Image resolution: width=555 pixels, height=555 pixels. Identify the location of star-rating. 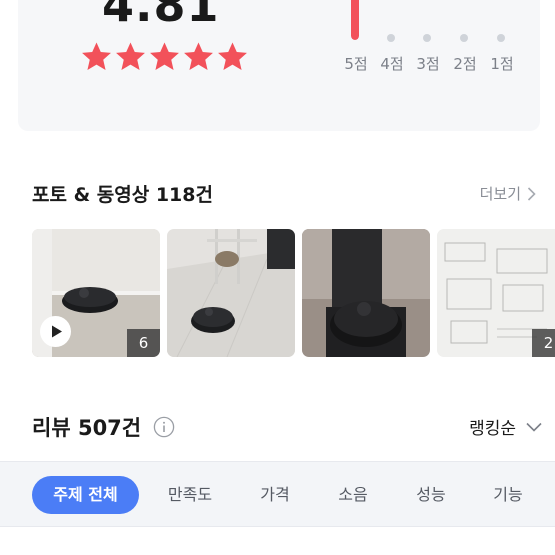
(164, 56).